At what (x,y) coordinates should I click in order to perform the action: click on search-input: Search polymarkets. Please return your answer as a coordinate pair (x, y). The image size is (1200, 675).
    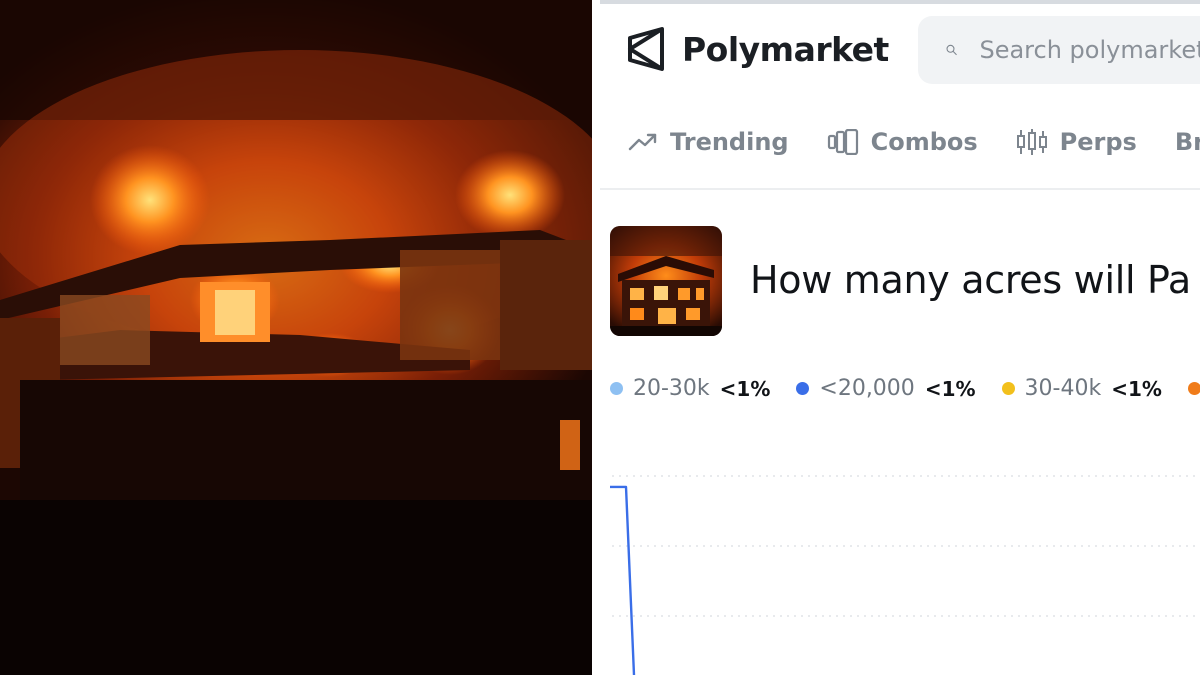
    Looking at the image, I should click on (1059, 50).